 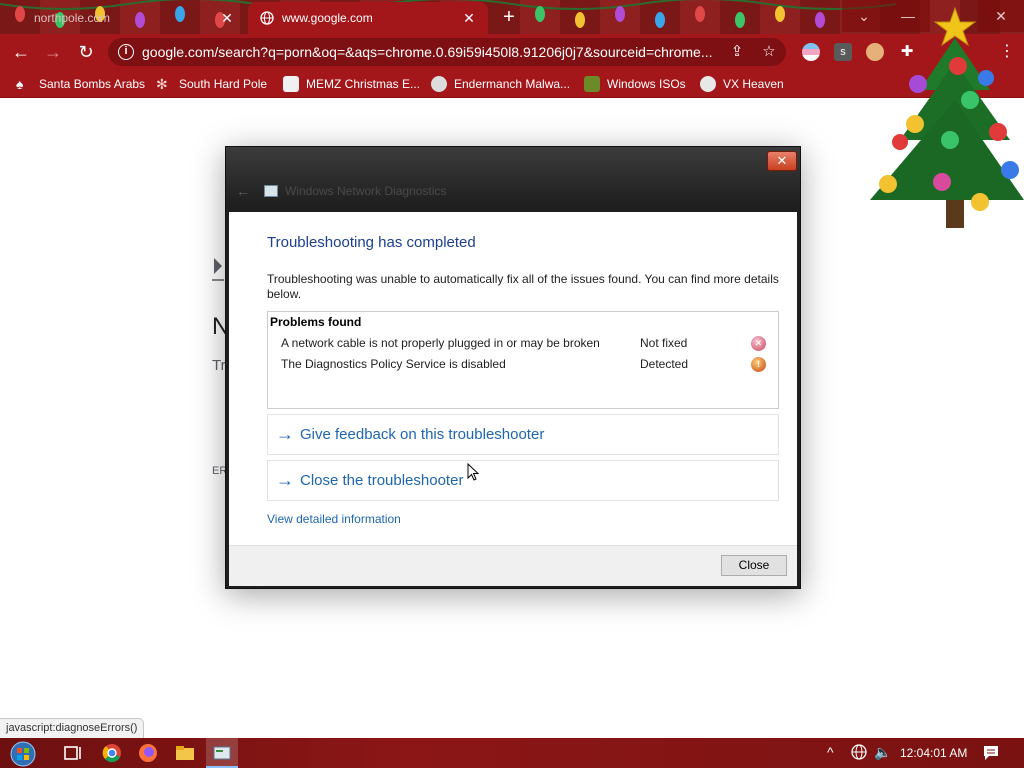 What do you see at coordinates (223, 84) in the screenshot?
I see `bookmark-label: South Hard Pole` at bounding box center [223, 84].